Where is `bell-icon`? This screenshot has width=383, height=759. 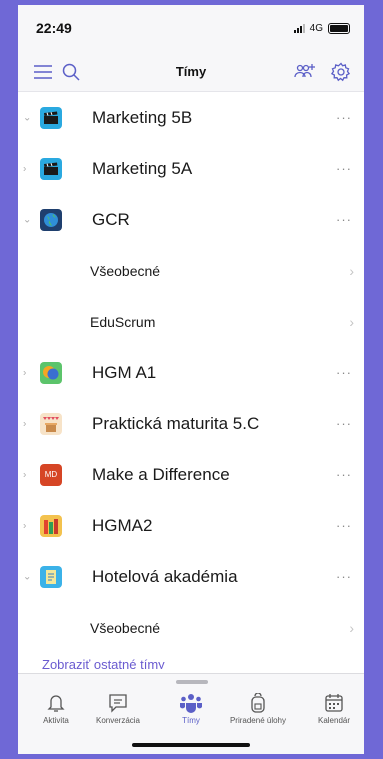
bell-icon is located at coordinates (56, 703).